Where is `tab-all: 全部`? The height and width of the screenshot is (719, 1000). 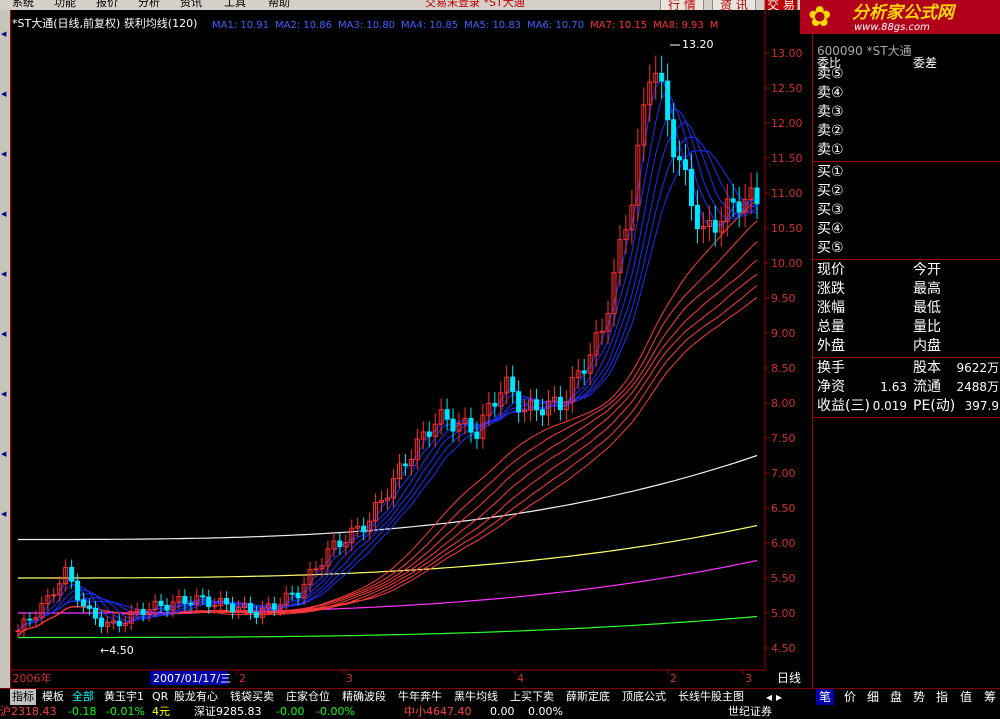 tab-all: 全部 is located at coordinates (83, 697).